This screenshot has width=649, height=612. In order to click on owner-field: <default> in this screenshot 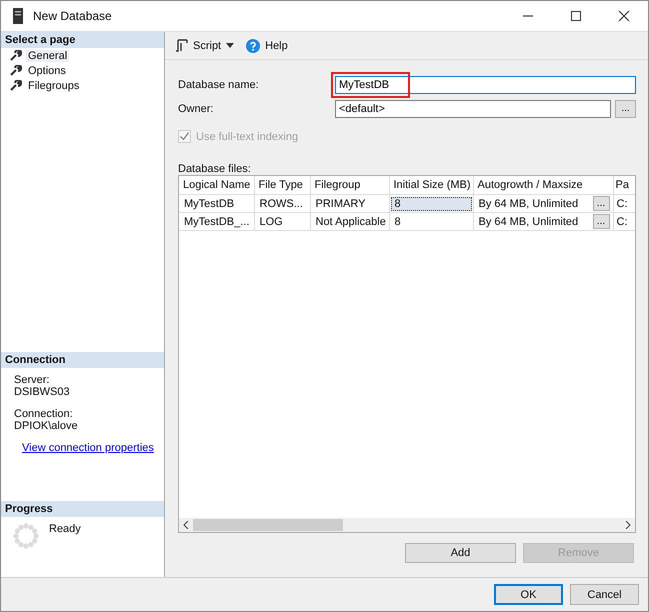, I will do `click(473, 109)`.